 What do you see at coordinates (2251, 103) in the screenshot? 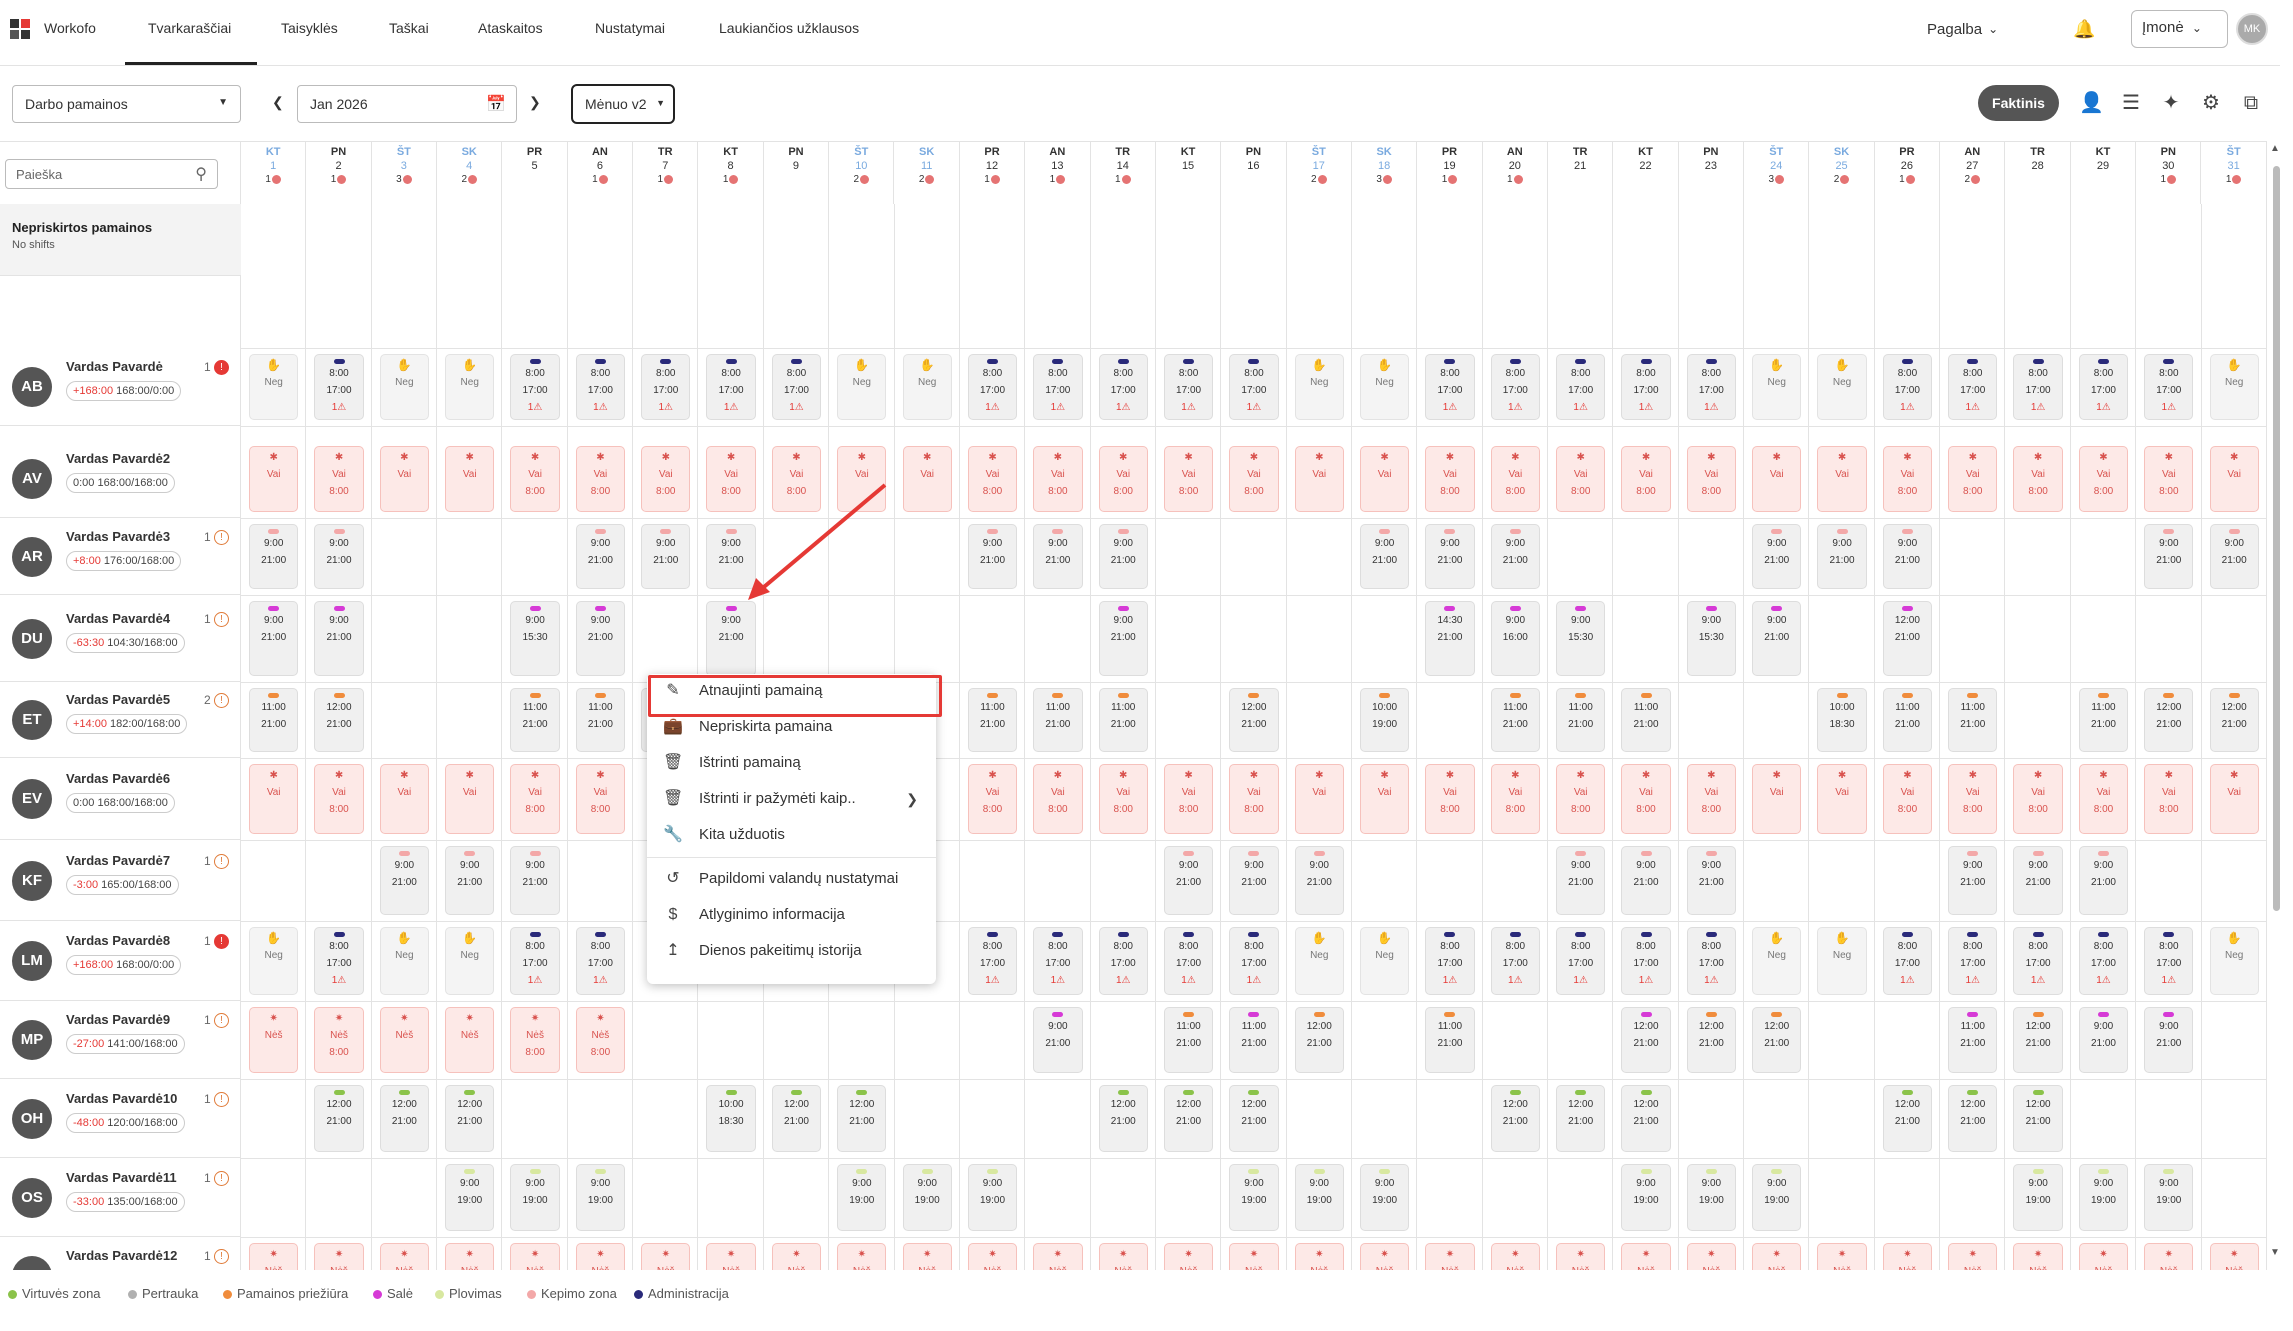
I see `copy-icon: ⧉` at bounding box center [2251, 103].